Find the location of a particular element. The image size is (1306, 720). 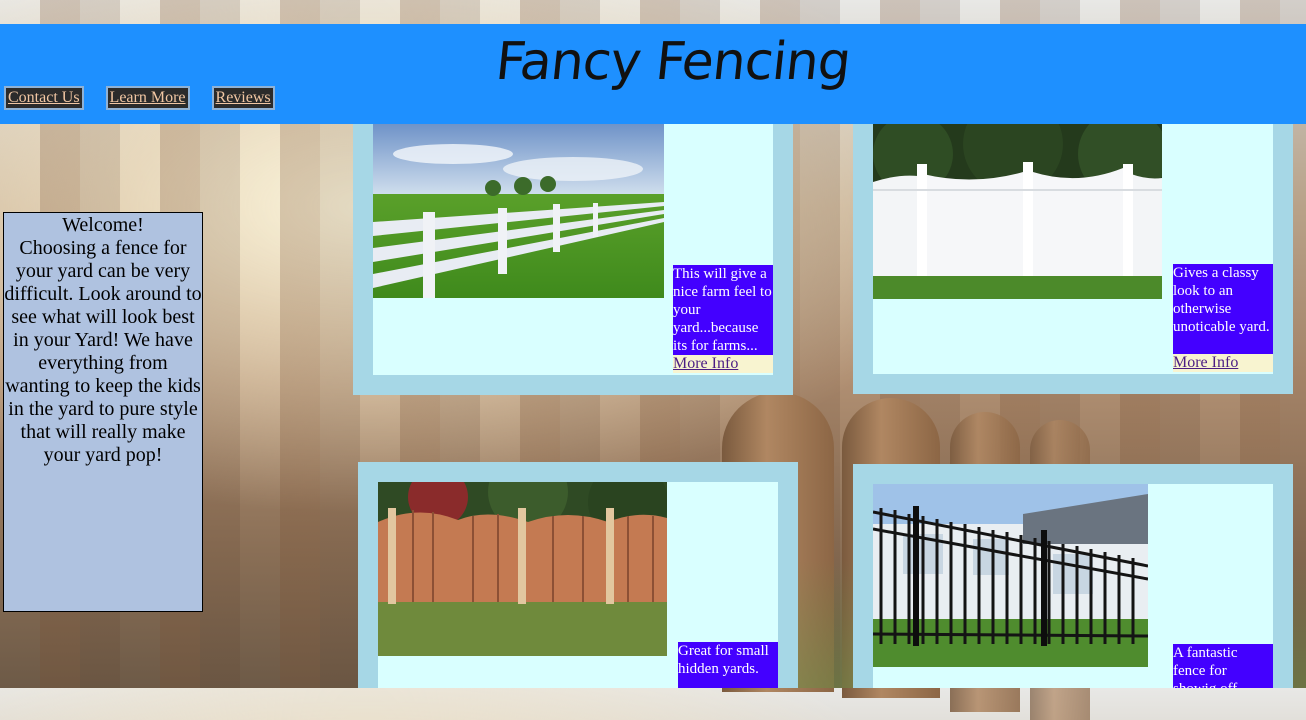

nav-learn-more: Learn More is located at coordinates (147, 98).